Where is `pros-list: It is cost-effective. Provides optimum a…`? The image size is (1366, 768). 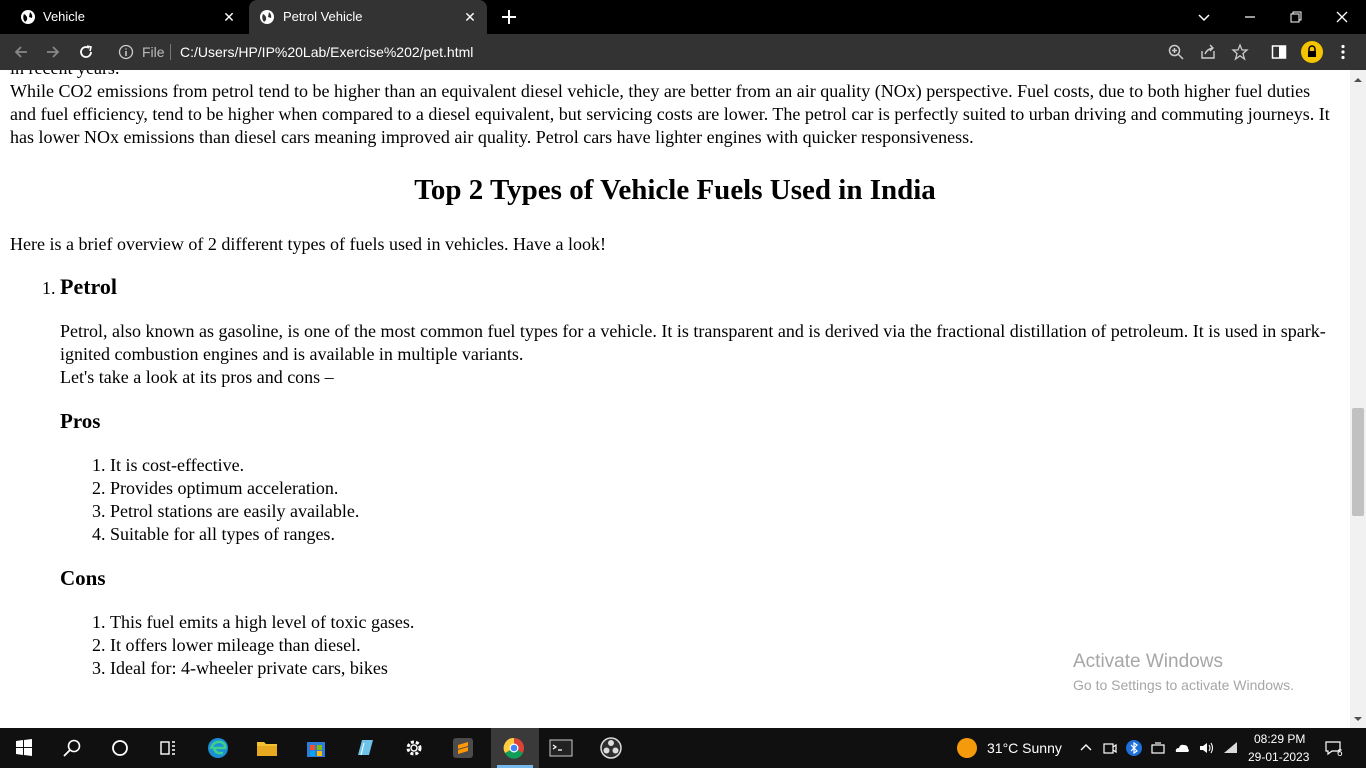 pros-list: It is cost-effective. Provides optimum a… is located at coordinates (700, 500).